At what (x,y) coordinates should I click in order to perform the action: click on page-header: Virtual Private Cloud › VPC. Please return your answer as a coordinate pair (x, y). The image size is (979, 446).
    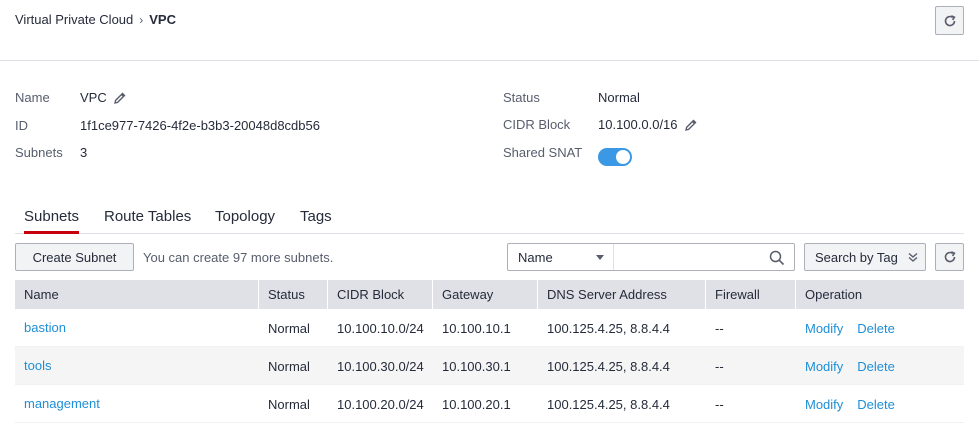
    Looking at the image, I should click on (489, 30).